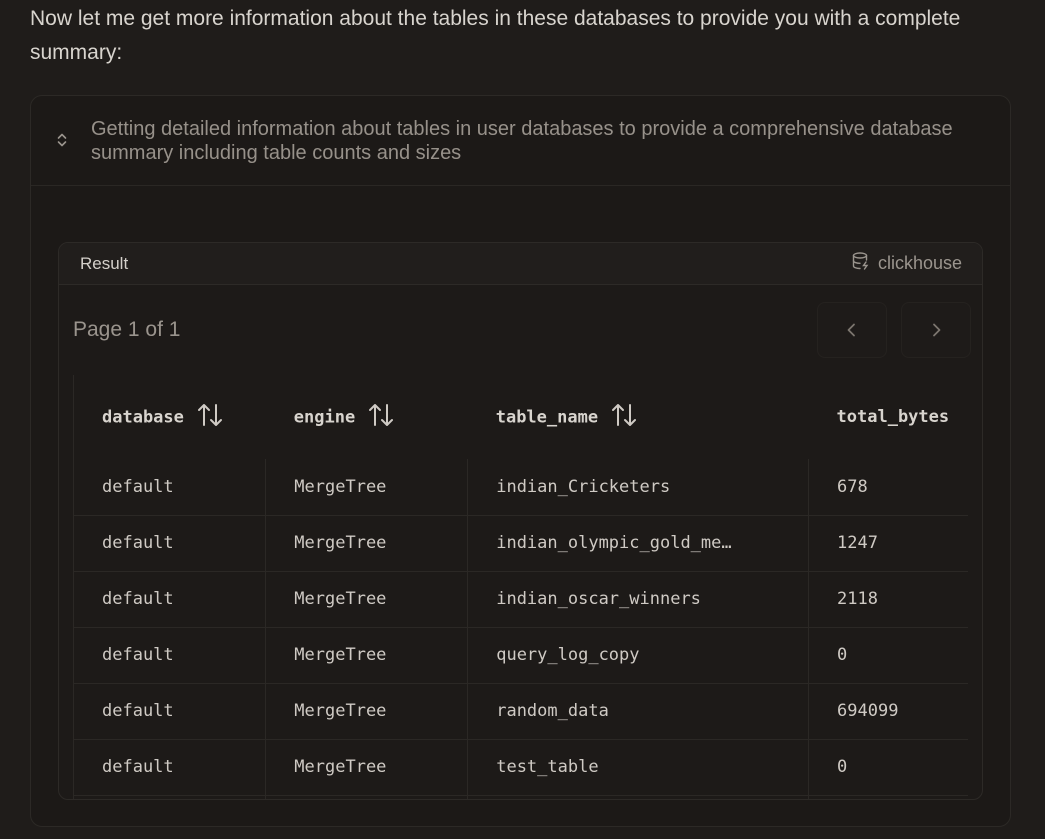  I want to click on cell-table-name: indian_oscar_winners, so click(638, 599).